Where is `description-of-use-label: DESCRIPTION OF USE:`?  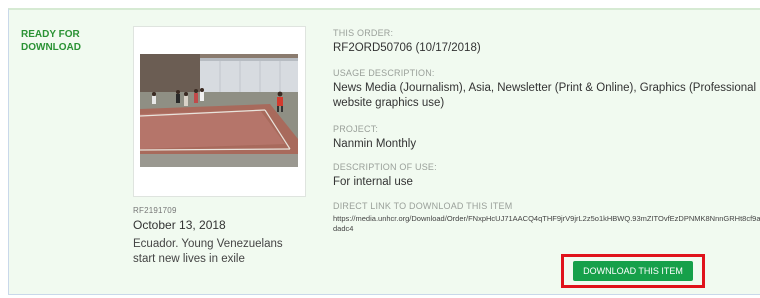 description-of-use-label: DESCRIPTION OF USE: is located at coordinates (385, 167).